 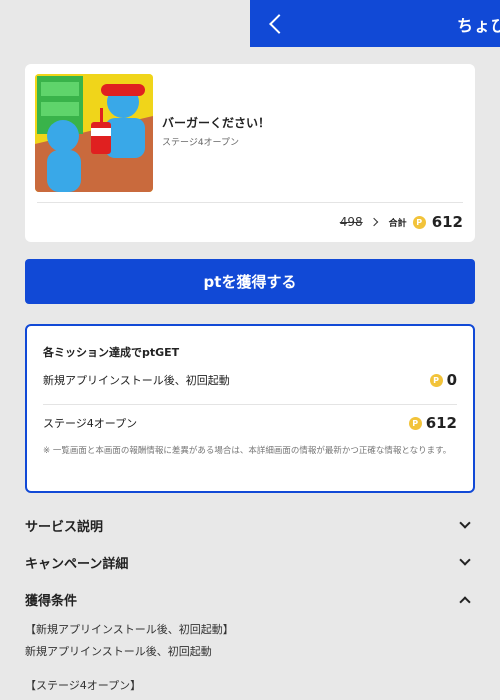 I want to click on mission-points: 0, so click(x=451, y=380).